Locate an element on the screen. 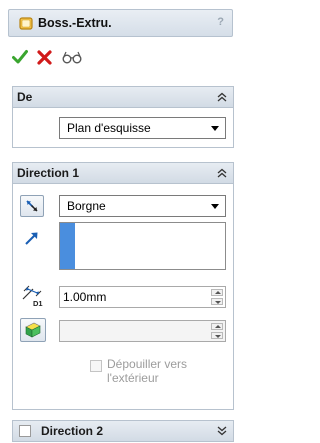 Image resolution: width=320 pixels, height=443 pixels. draft-outward-label-line2: l'extérieur is located at coordinates (133, 378).